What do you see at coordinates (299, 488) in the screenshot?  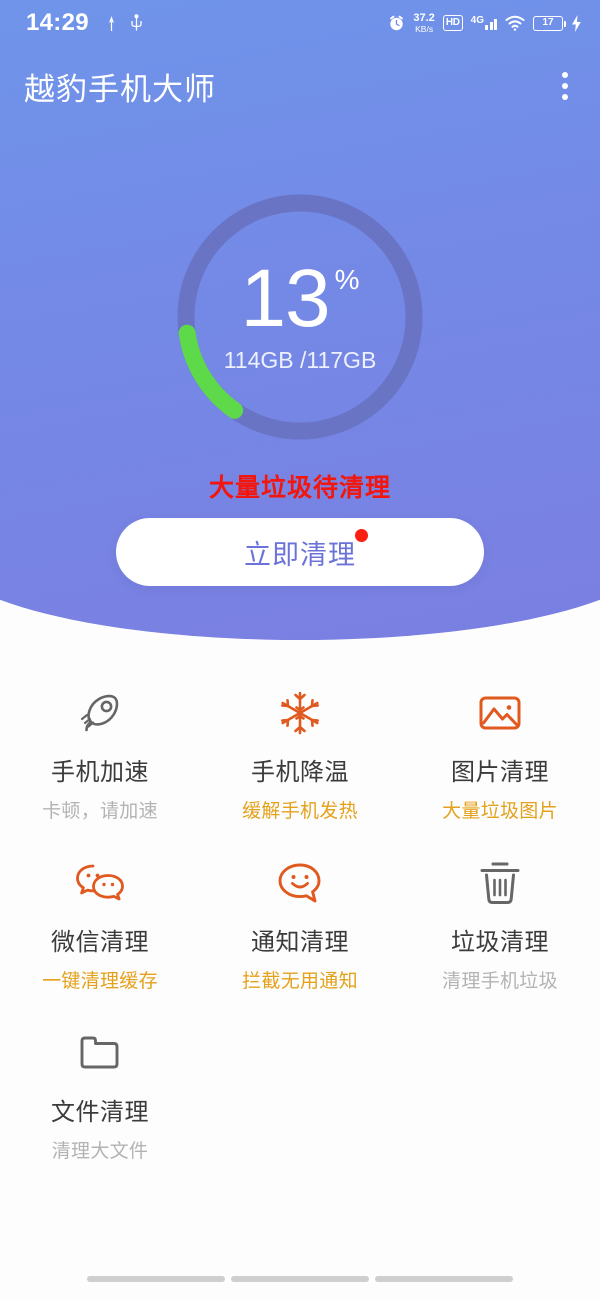 I see `warning-text: 大量垃圾待清理` at bounding box center [299, 488].